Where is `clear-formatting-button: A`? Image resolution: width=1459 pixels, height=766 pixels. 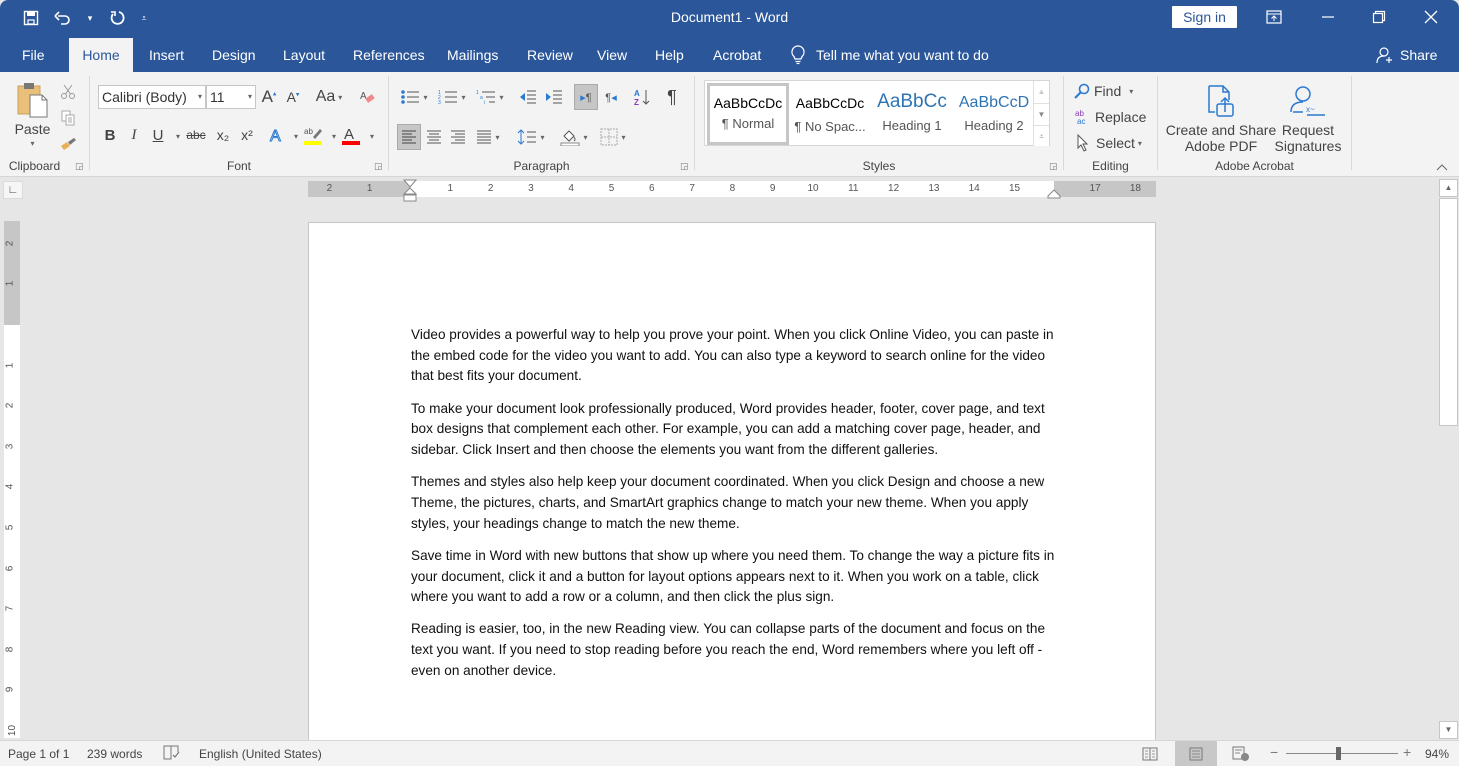 clear-formatting-button: A is located at coordinates (367, 97).